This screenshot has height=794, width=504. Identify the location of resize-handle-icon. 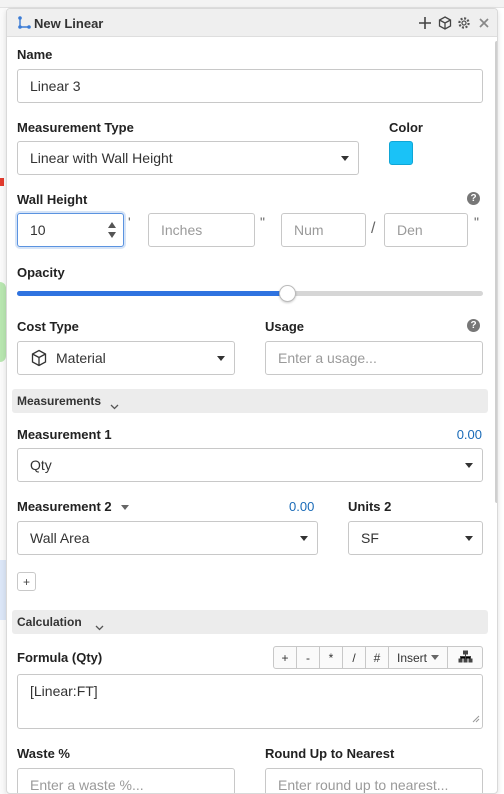
(476, 718).